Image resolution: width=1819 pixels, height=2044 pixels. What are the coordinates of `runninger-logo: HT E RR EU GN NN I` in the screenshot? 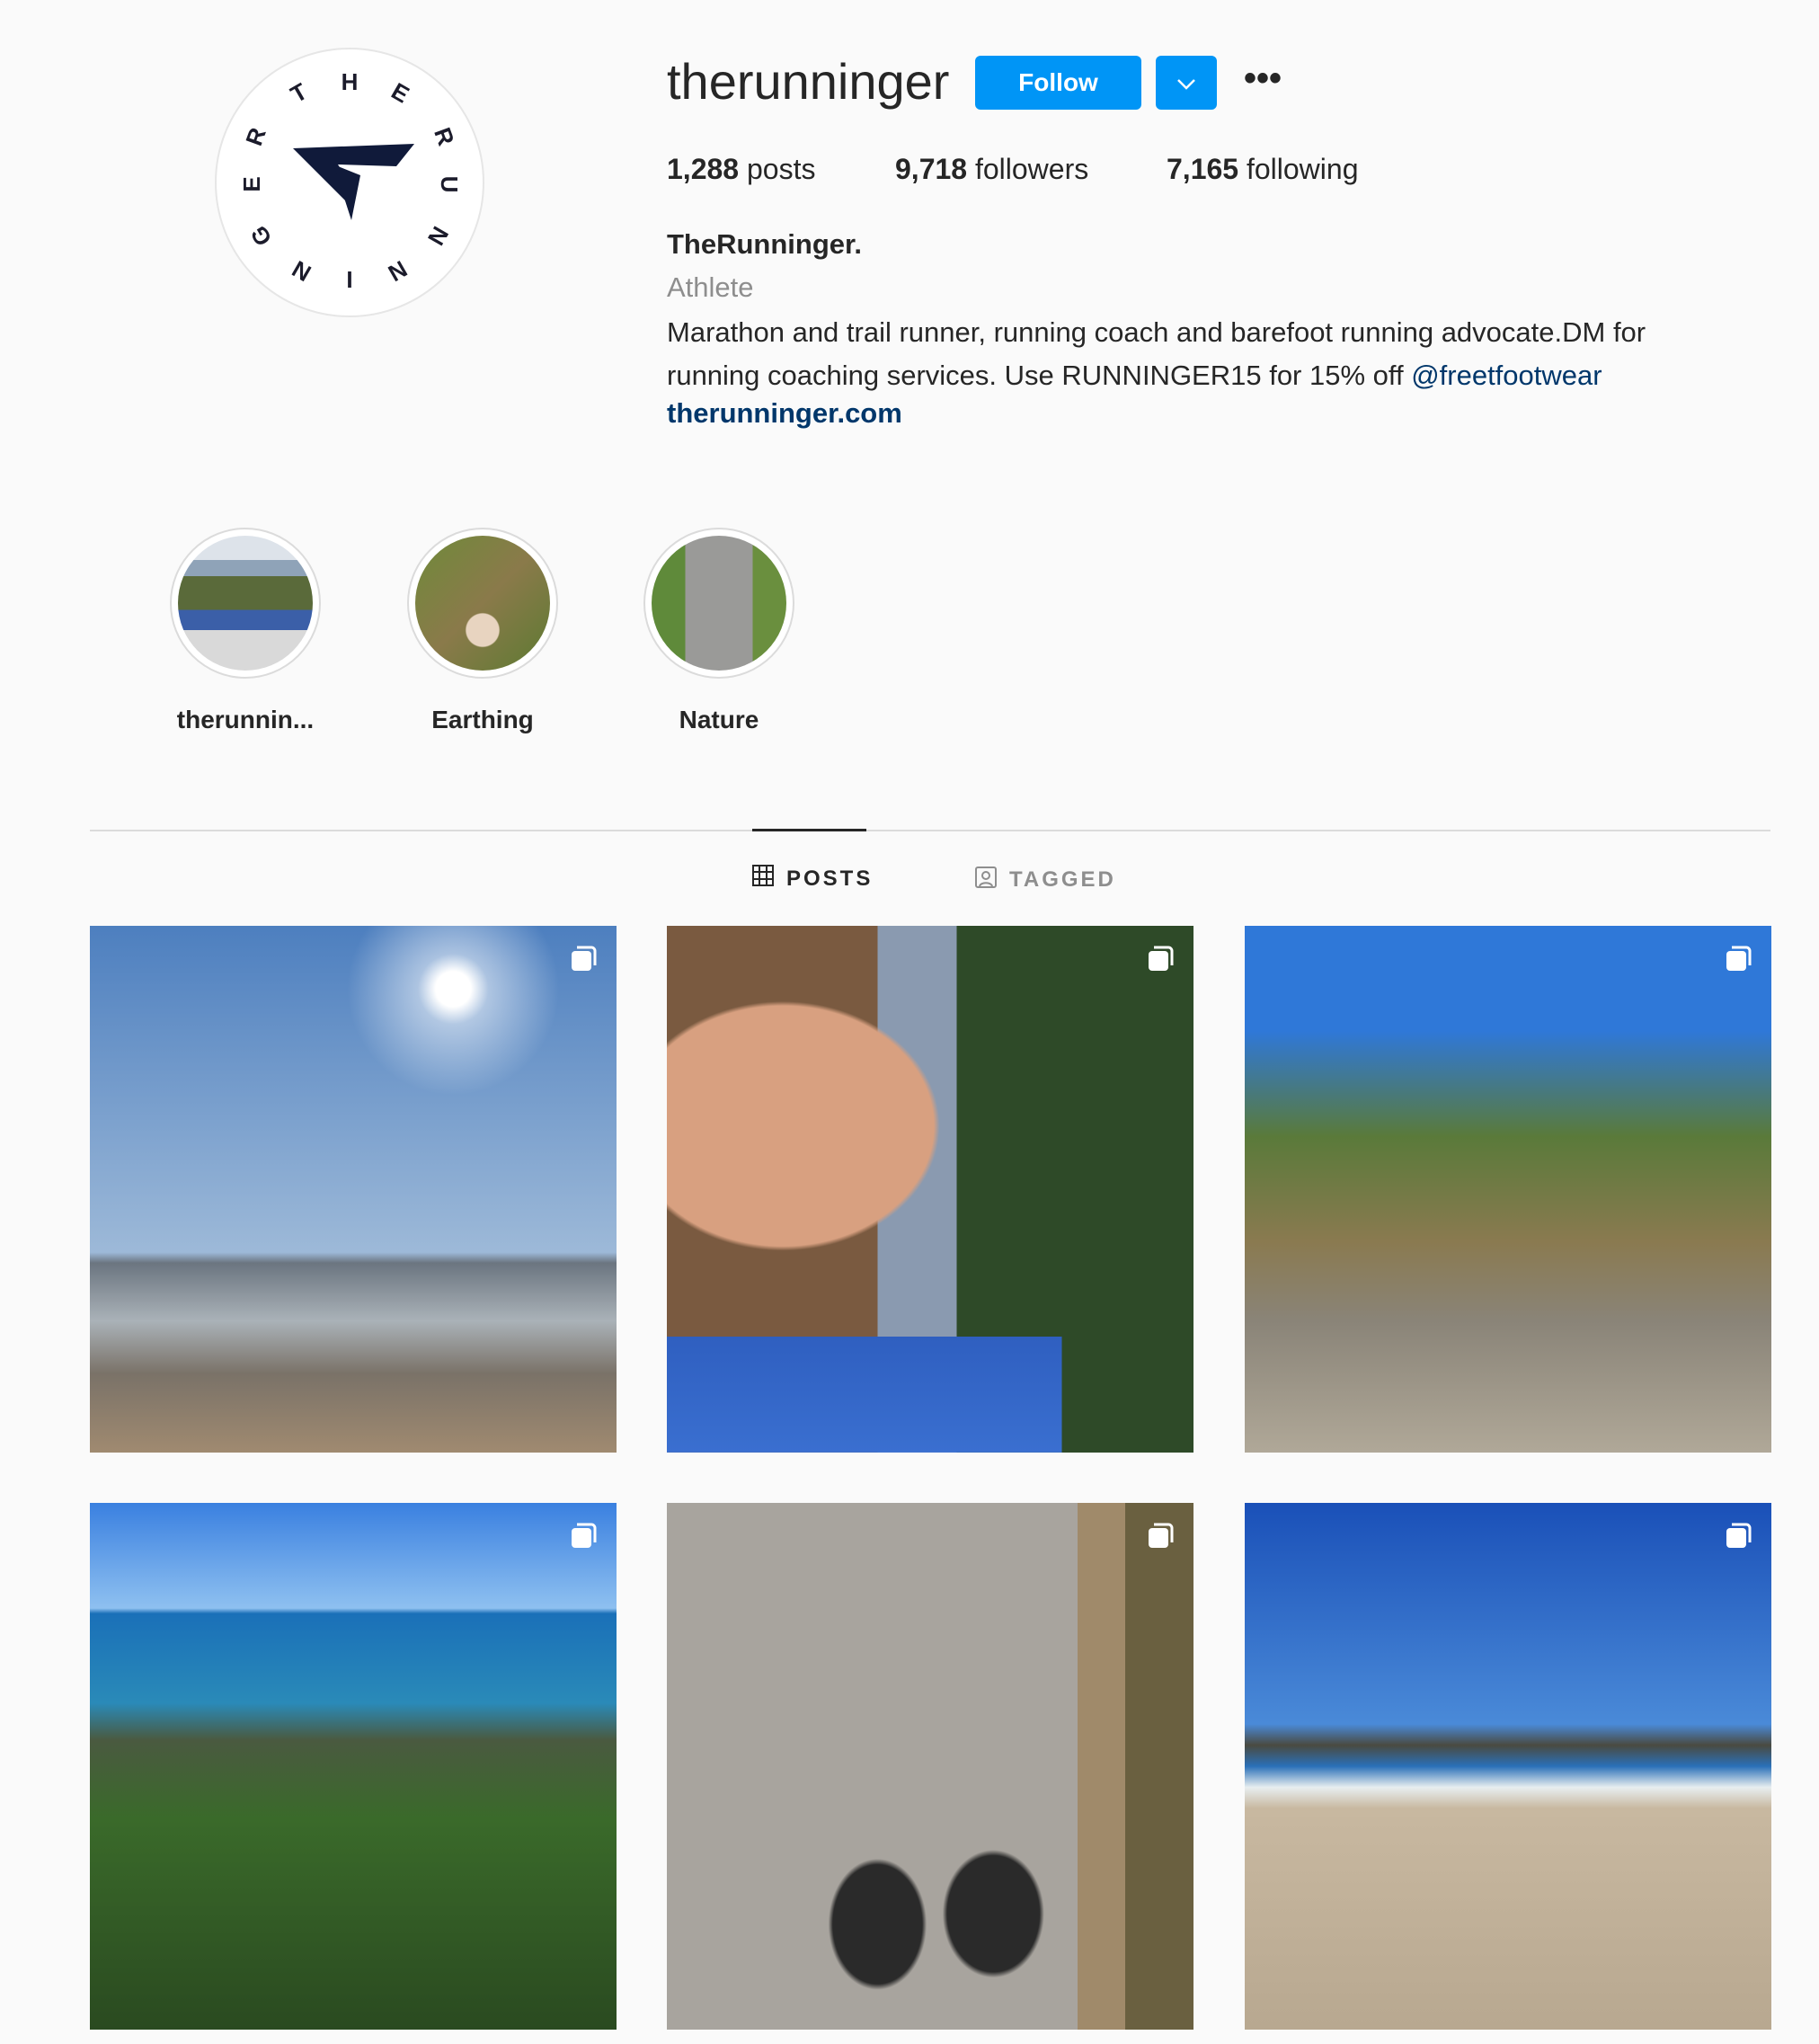 It's located at (350, 180).